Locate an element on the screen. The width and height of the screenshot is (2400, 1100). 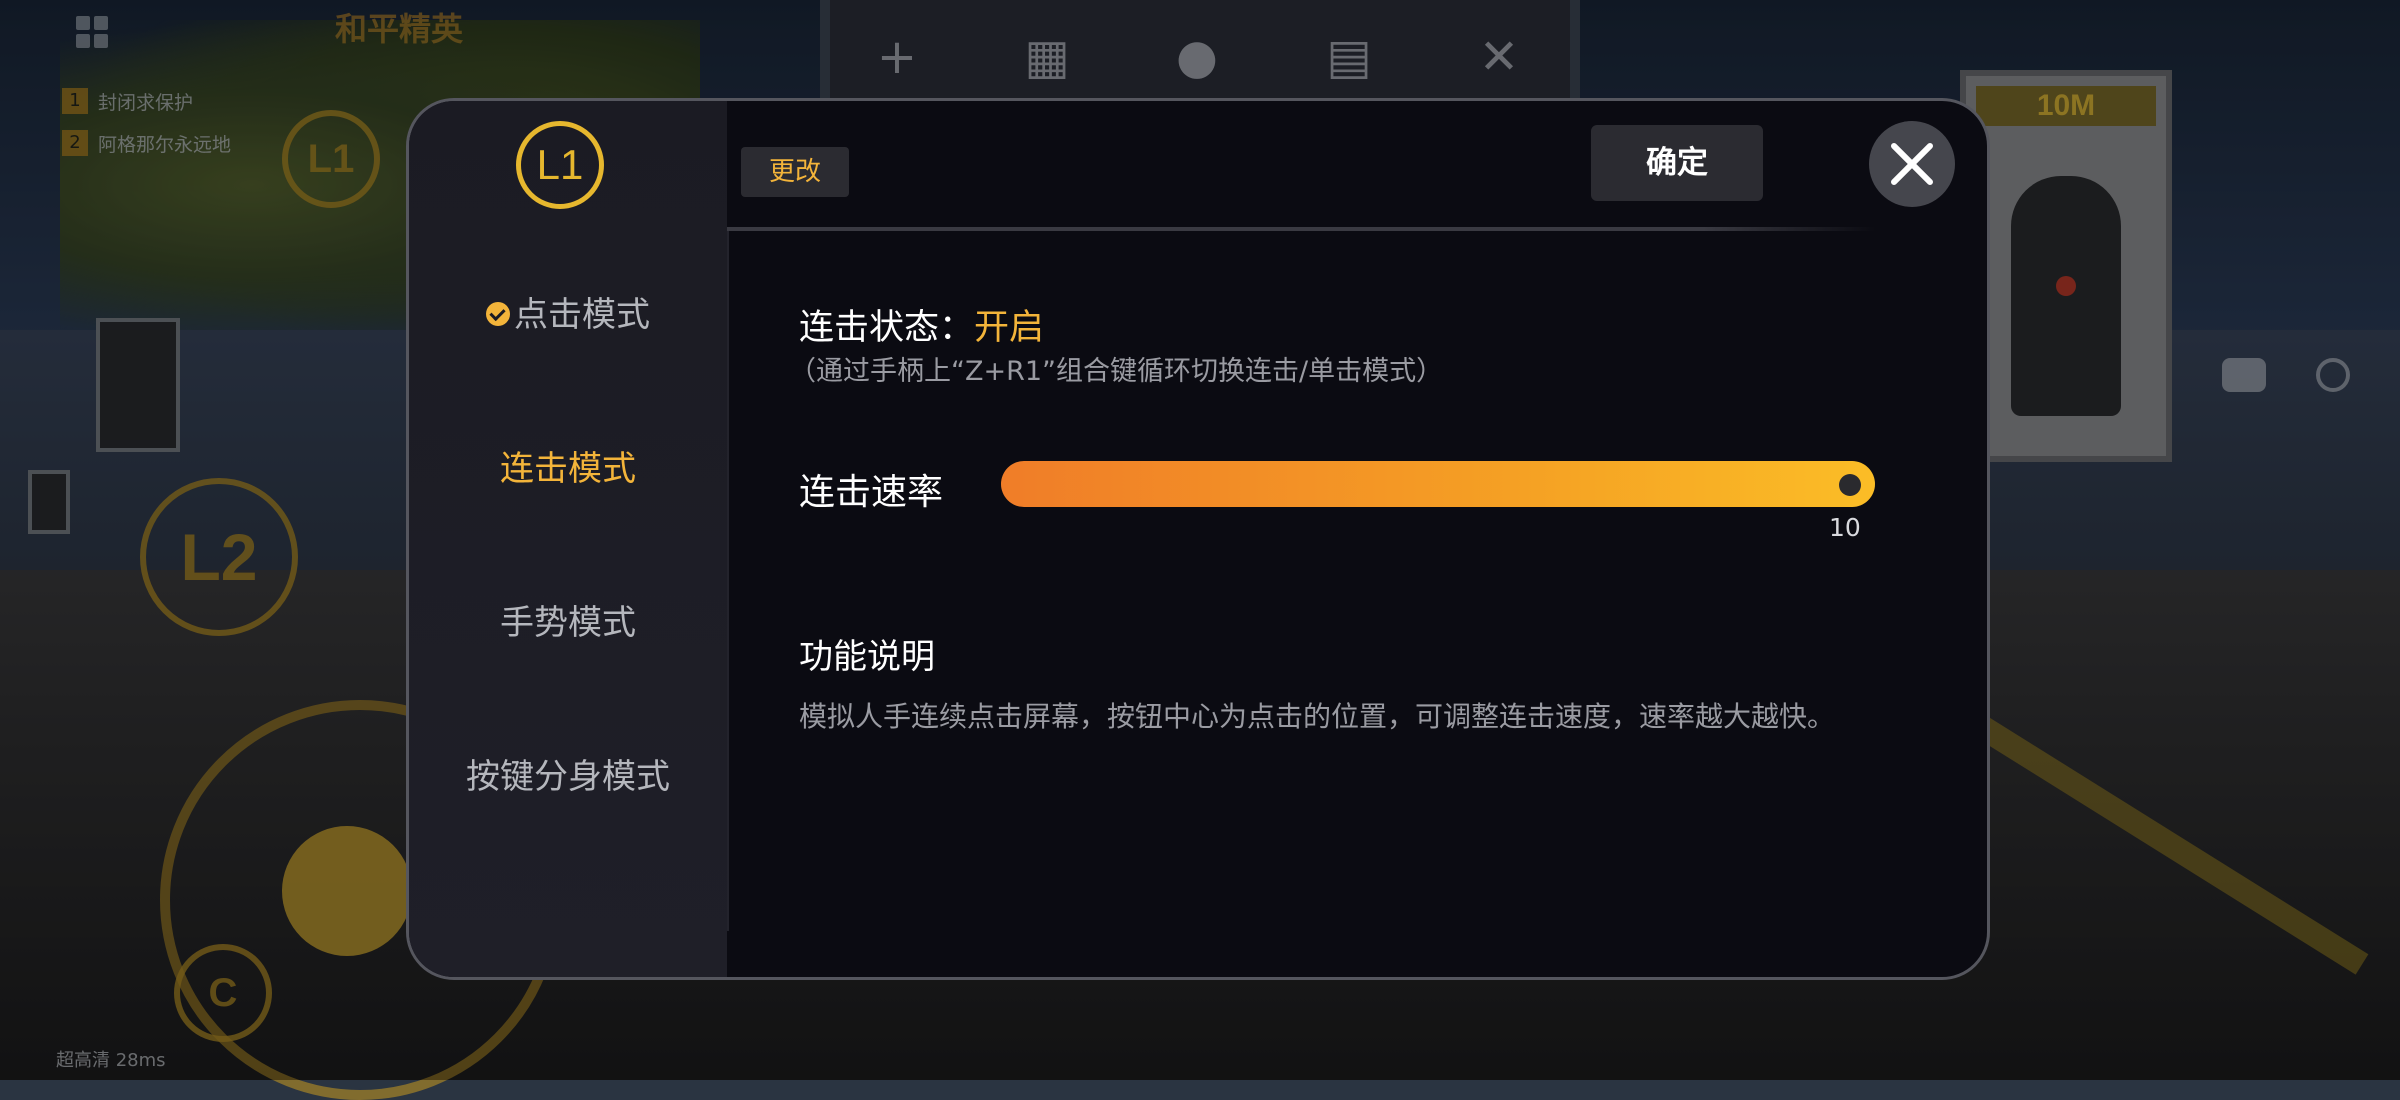
mode-clone: 按键分身模式 is located at coordinates (568, 773).